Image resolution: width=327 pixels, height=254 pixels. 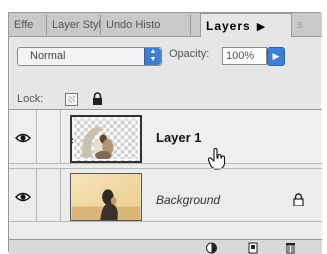 What do you see at coordinates (253, 248) in the screenshot?
I see `new-layer-icon` at bounding box center [253, 248].